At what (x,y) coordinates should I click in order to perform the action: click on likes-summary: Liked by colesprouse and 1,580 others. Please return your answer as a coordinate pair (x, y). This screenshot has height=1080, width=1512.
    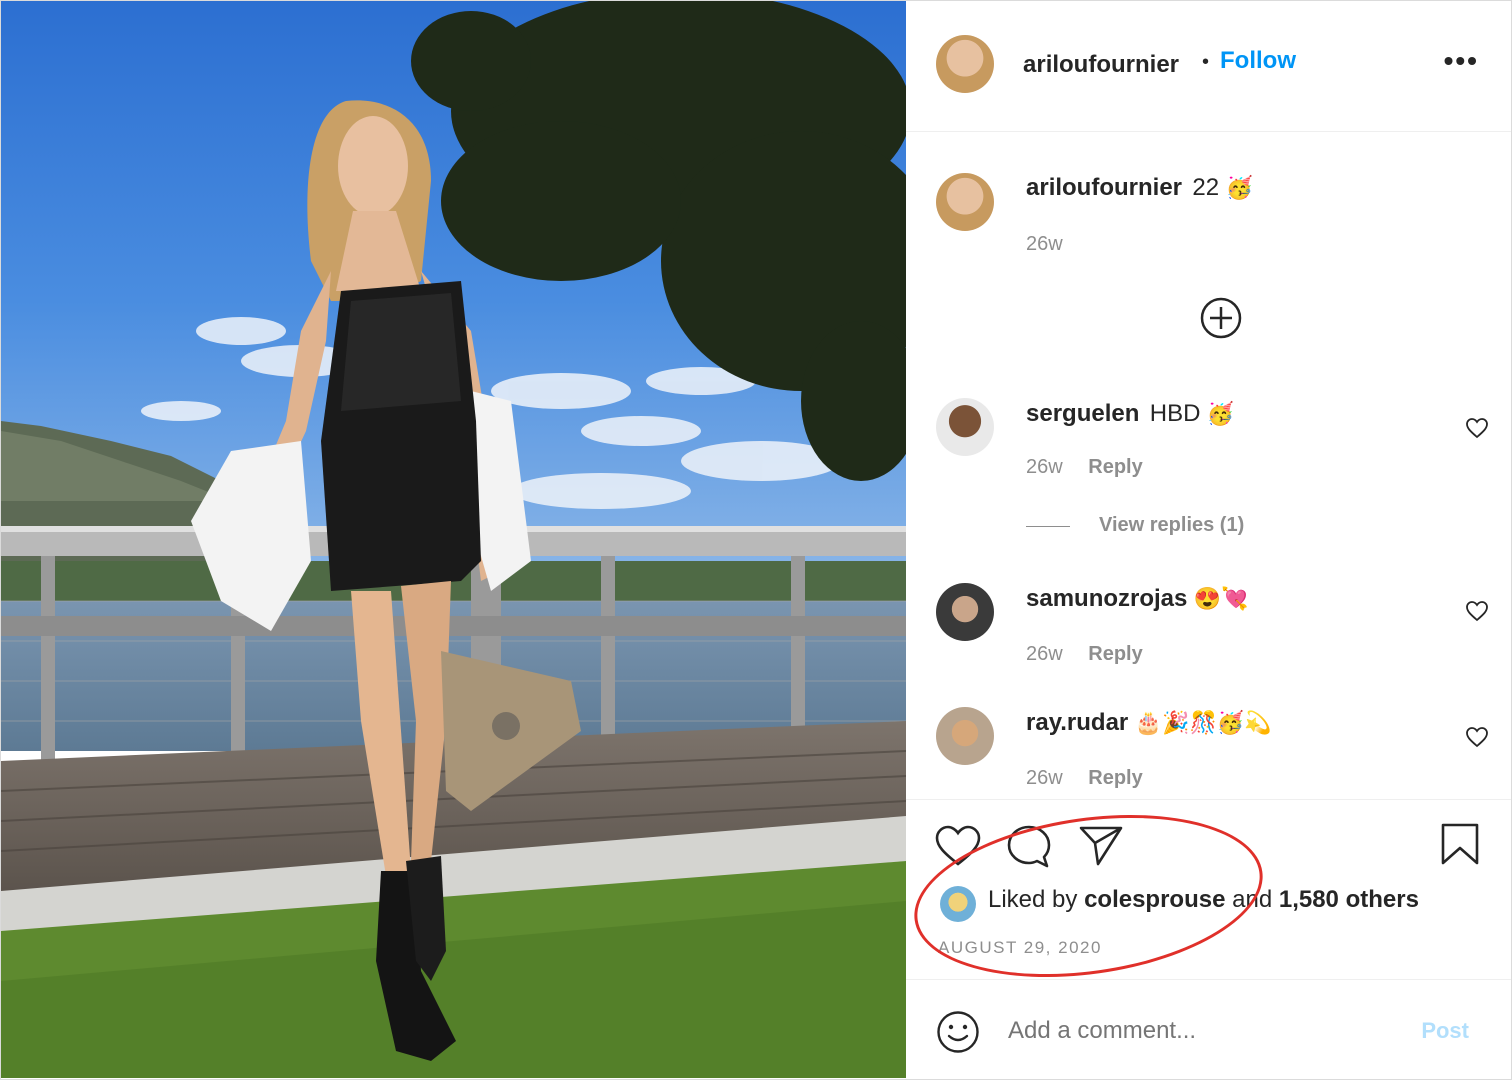
    Looking at the image, I should click on (1203, 900).